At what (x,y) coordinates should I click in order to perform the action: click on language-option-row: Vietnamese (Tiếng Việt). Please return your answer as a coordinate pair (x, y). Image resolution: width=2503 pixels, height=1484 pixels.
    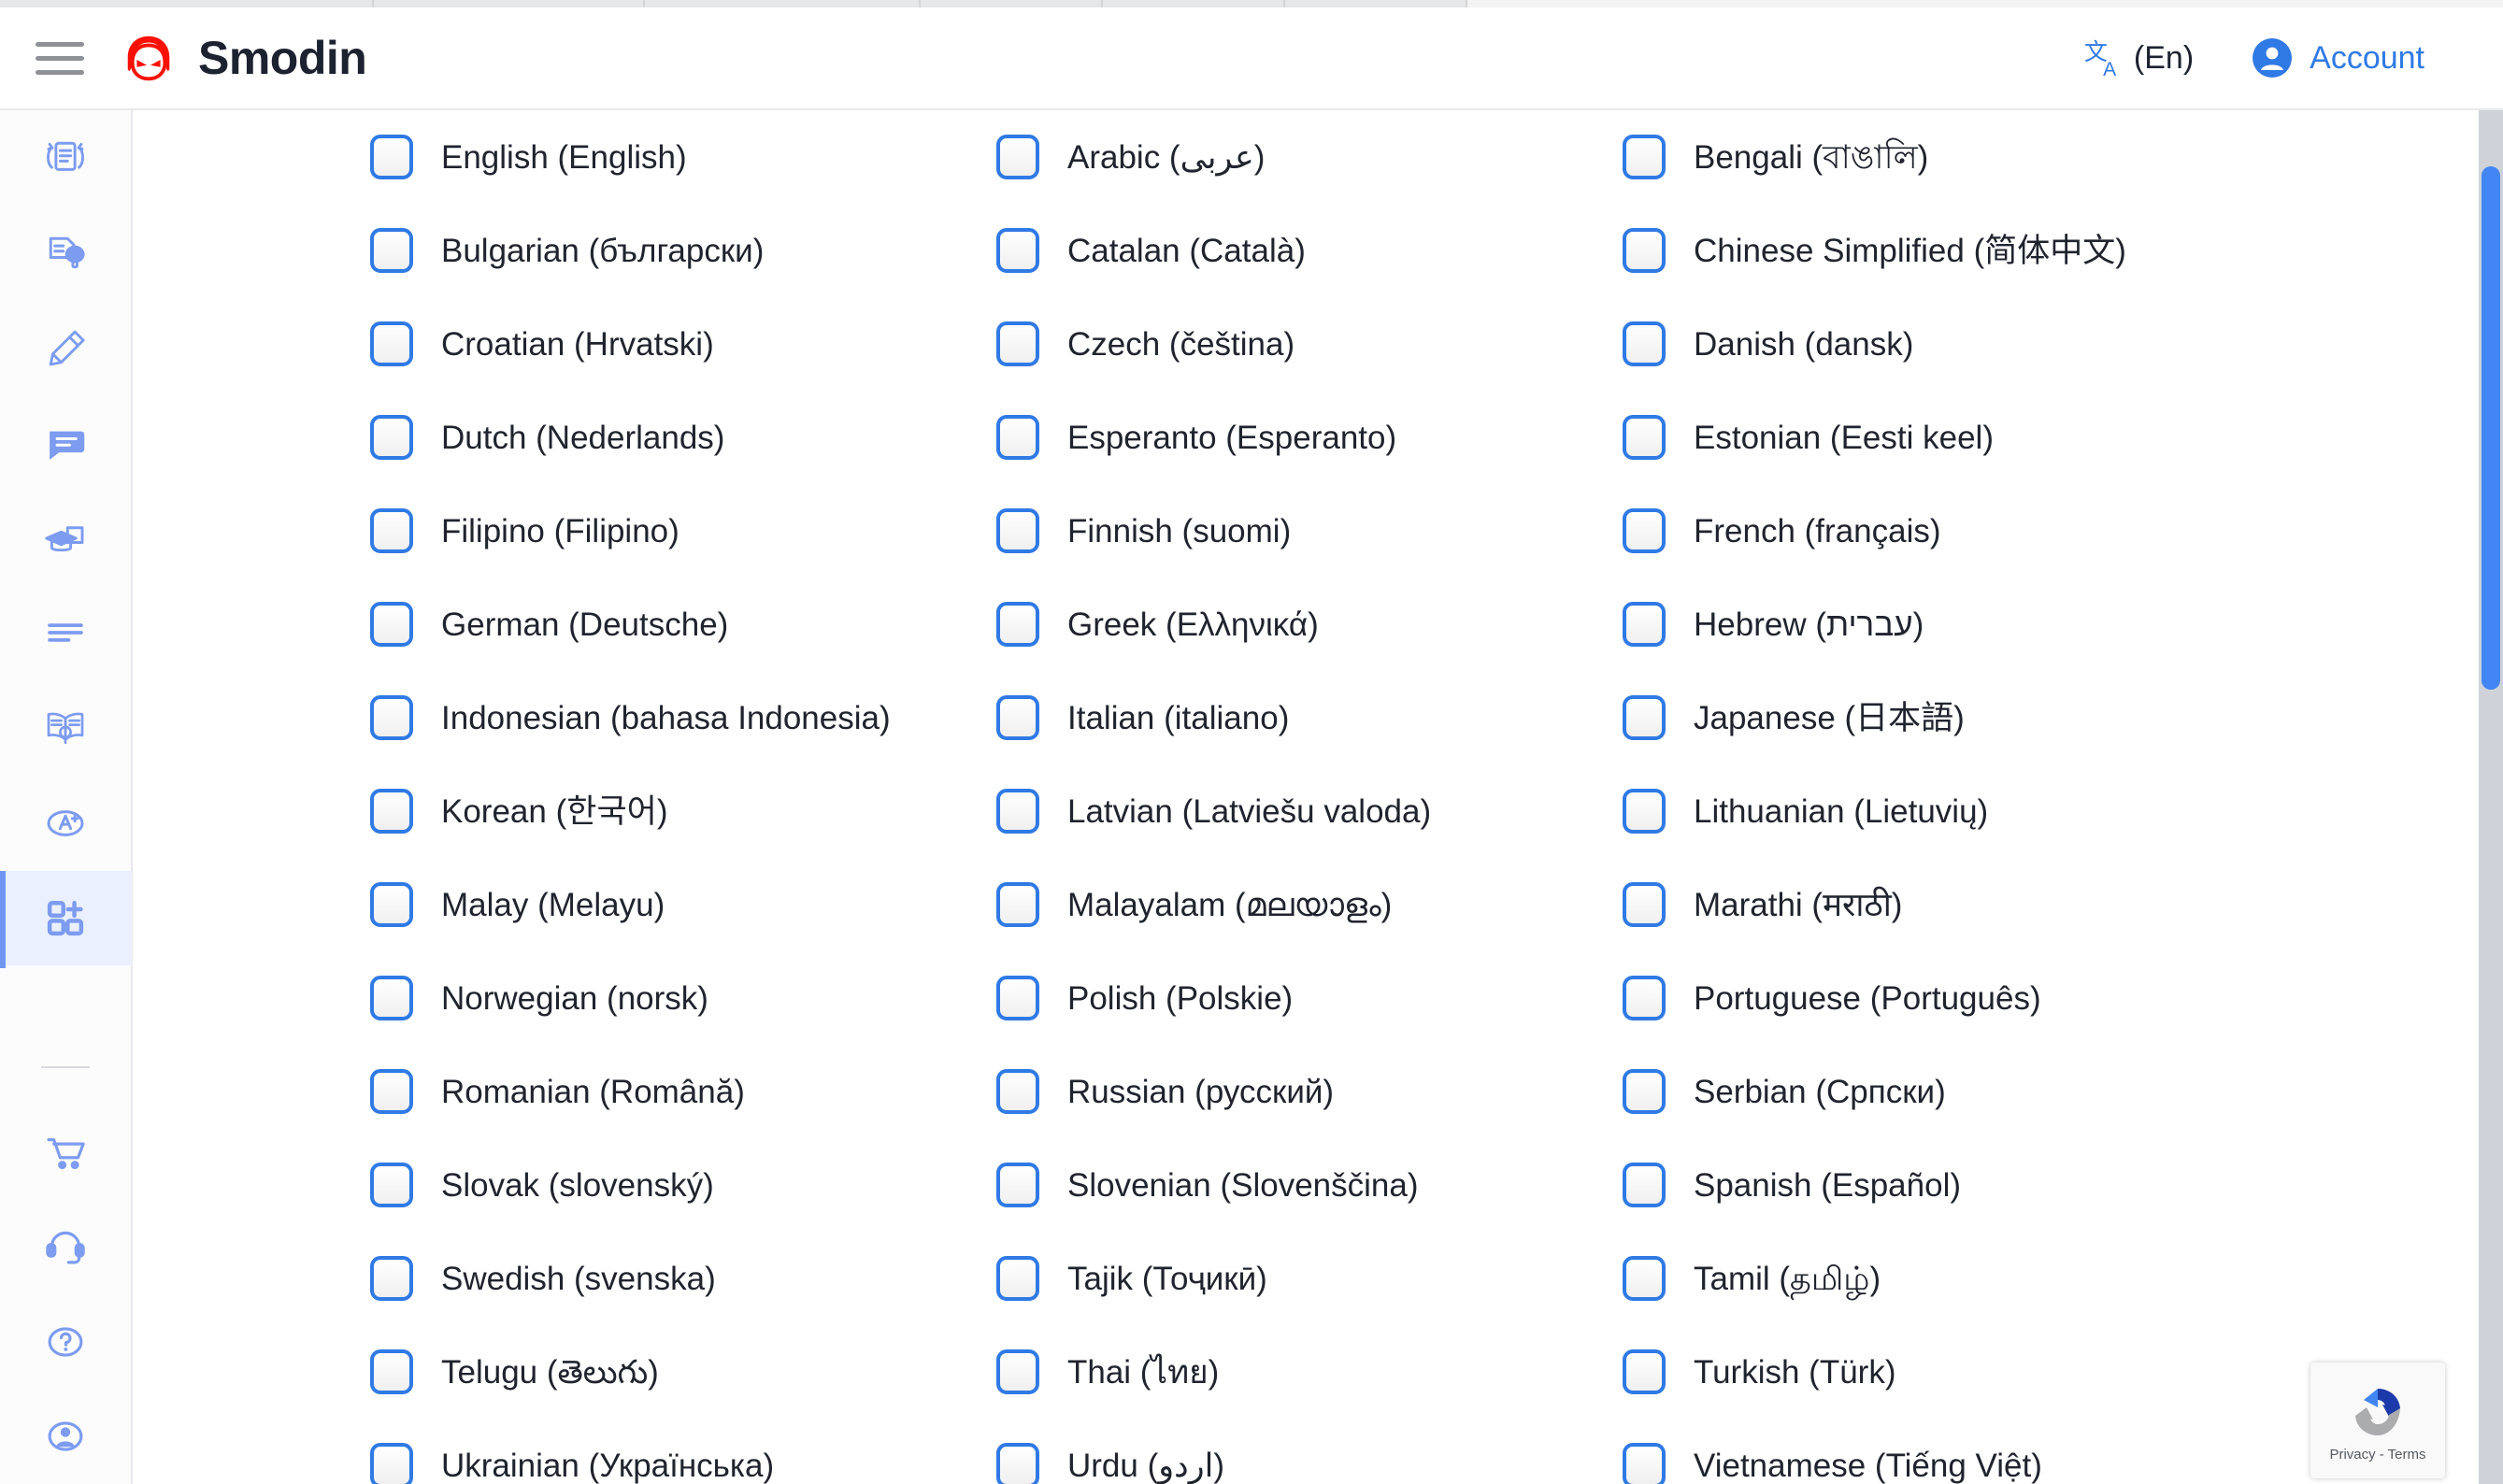
    Looking at the image, I should click on (1960, 1451).